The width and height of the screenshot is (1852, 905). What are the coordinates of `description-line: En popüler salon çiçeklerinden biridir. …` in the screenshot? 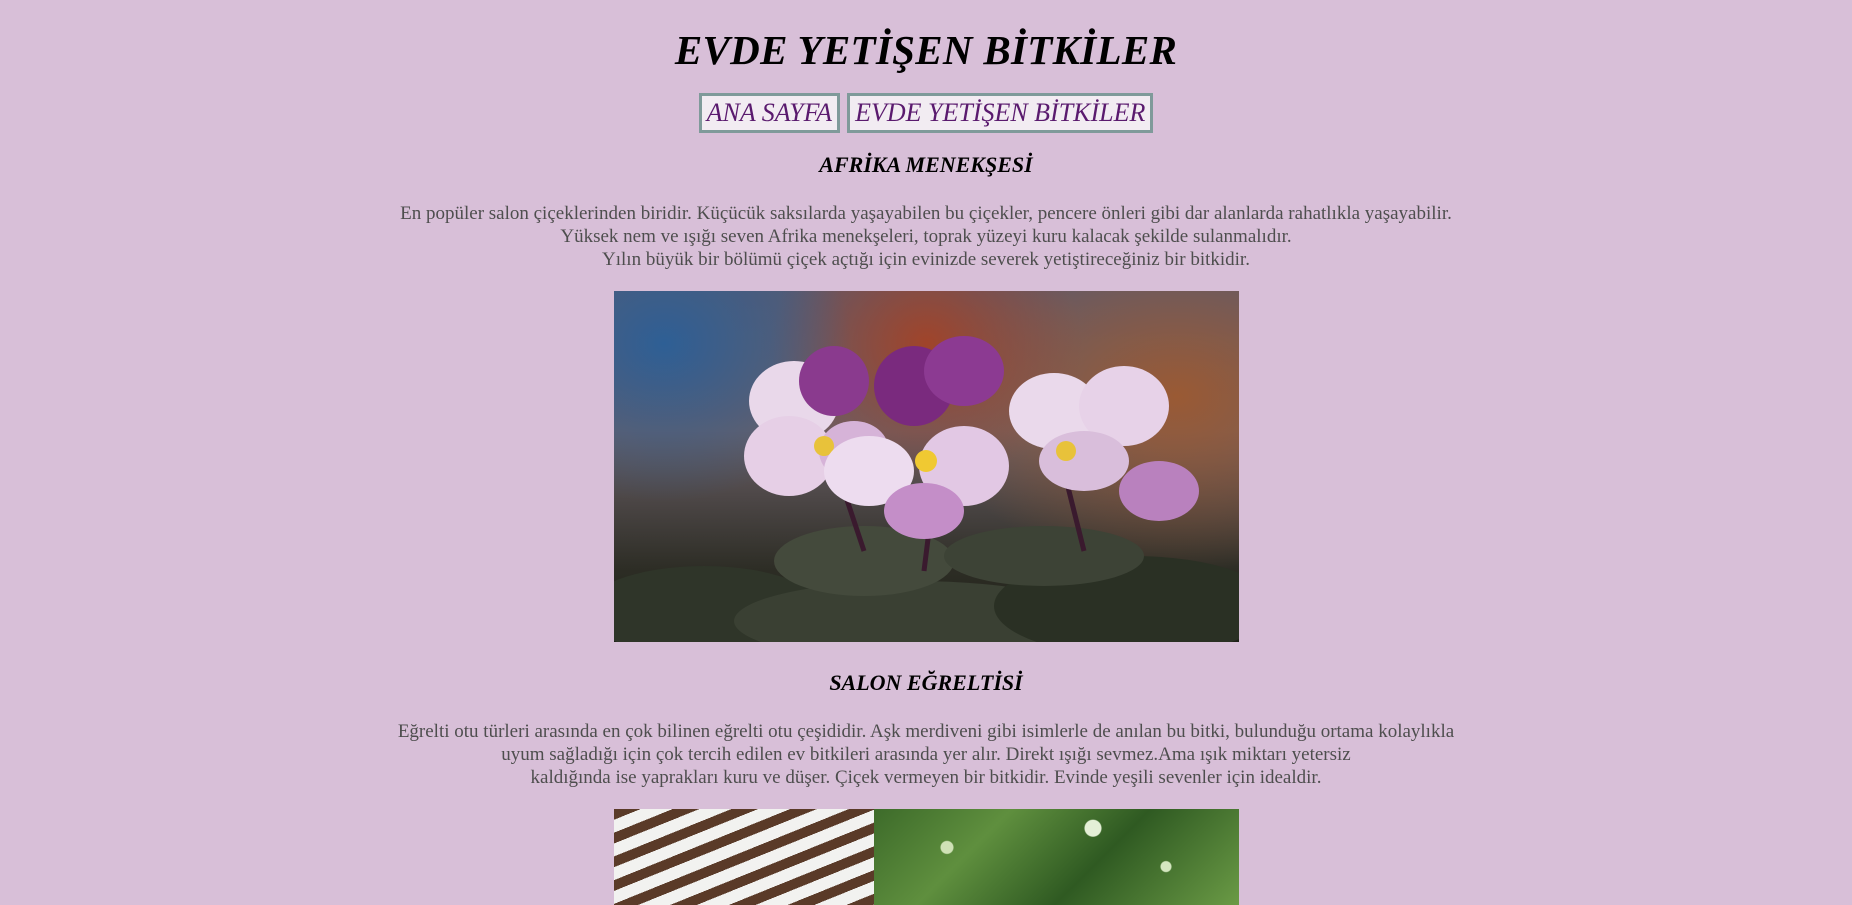 It's located at (926, 213).